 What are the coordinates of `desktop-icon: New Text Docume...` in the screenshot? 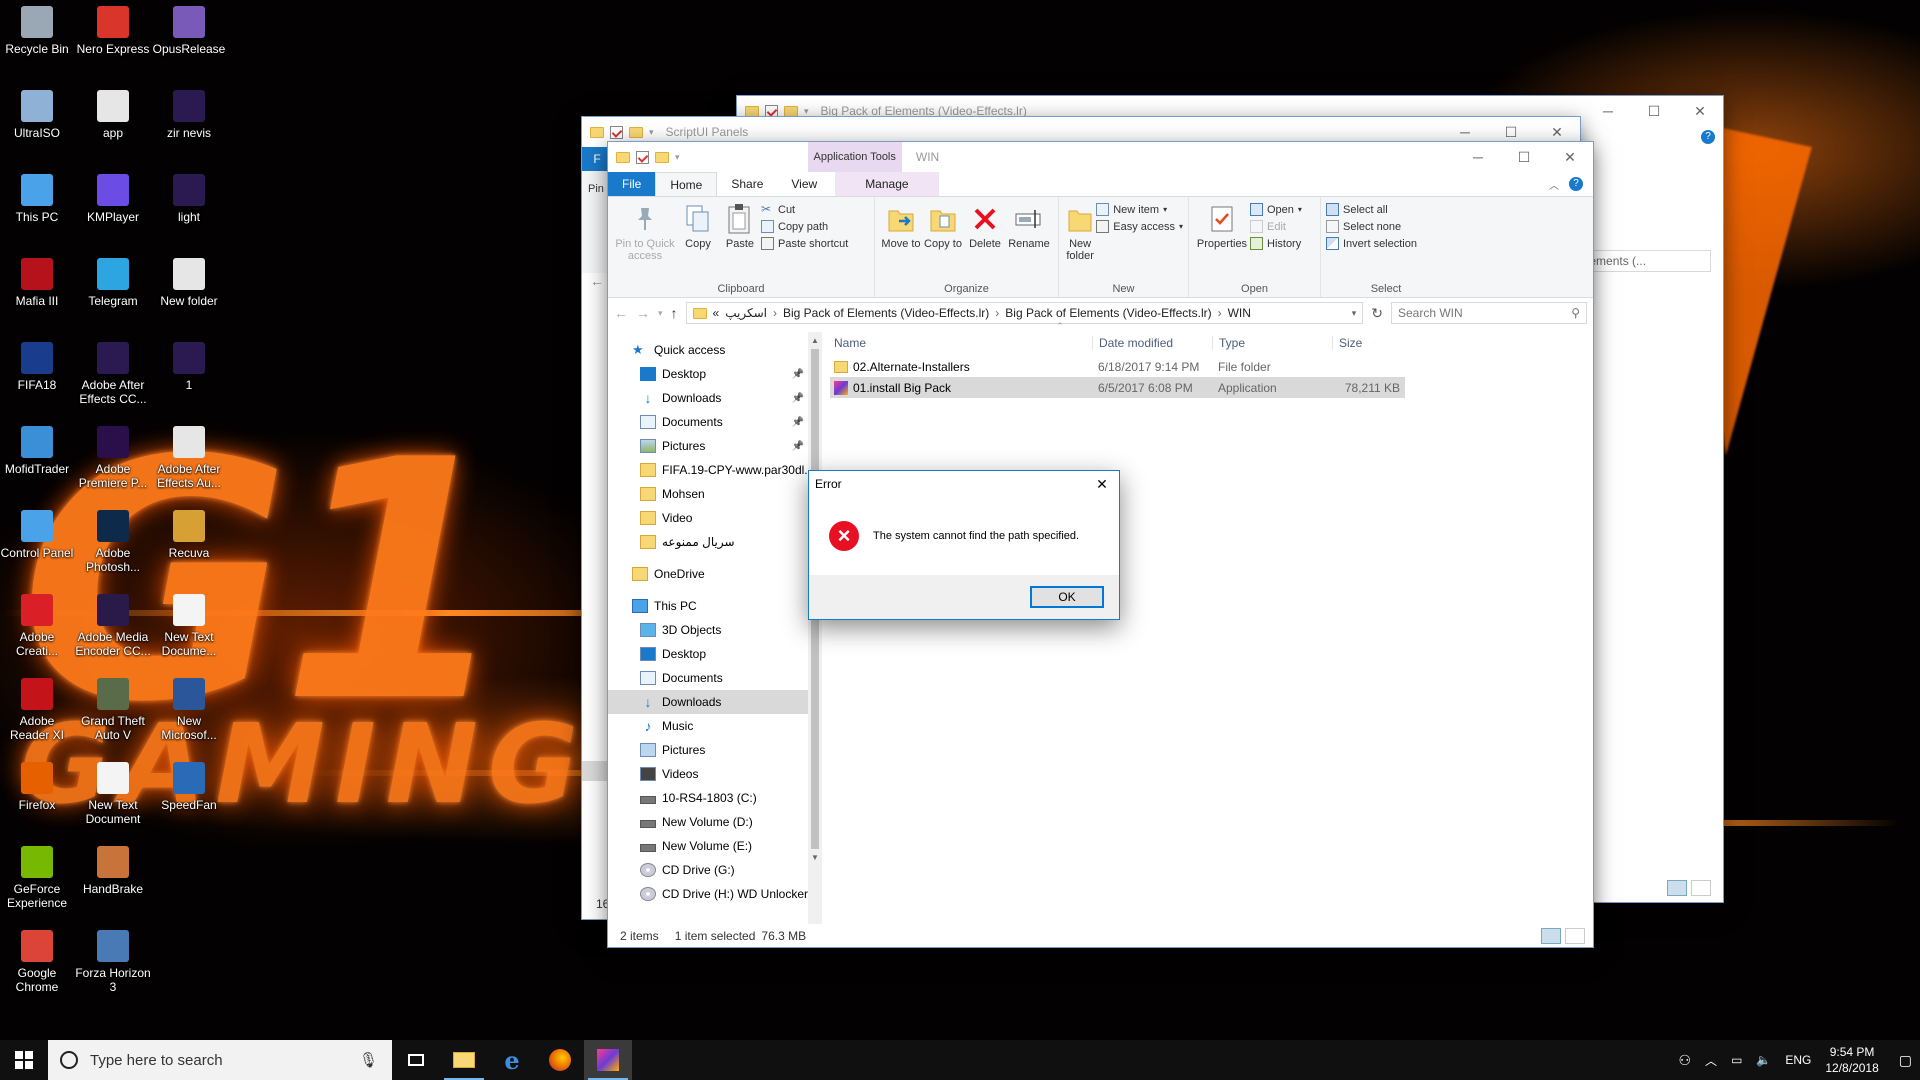 It's located at (189, 623).